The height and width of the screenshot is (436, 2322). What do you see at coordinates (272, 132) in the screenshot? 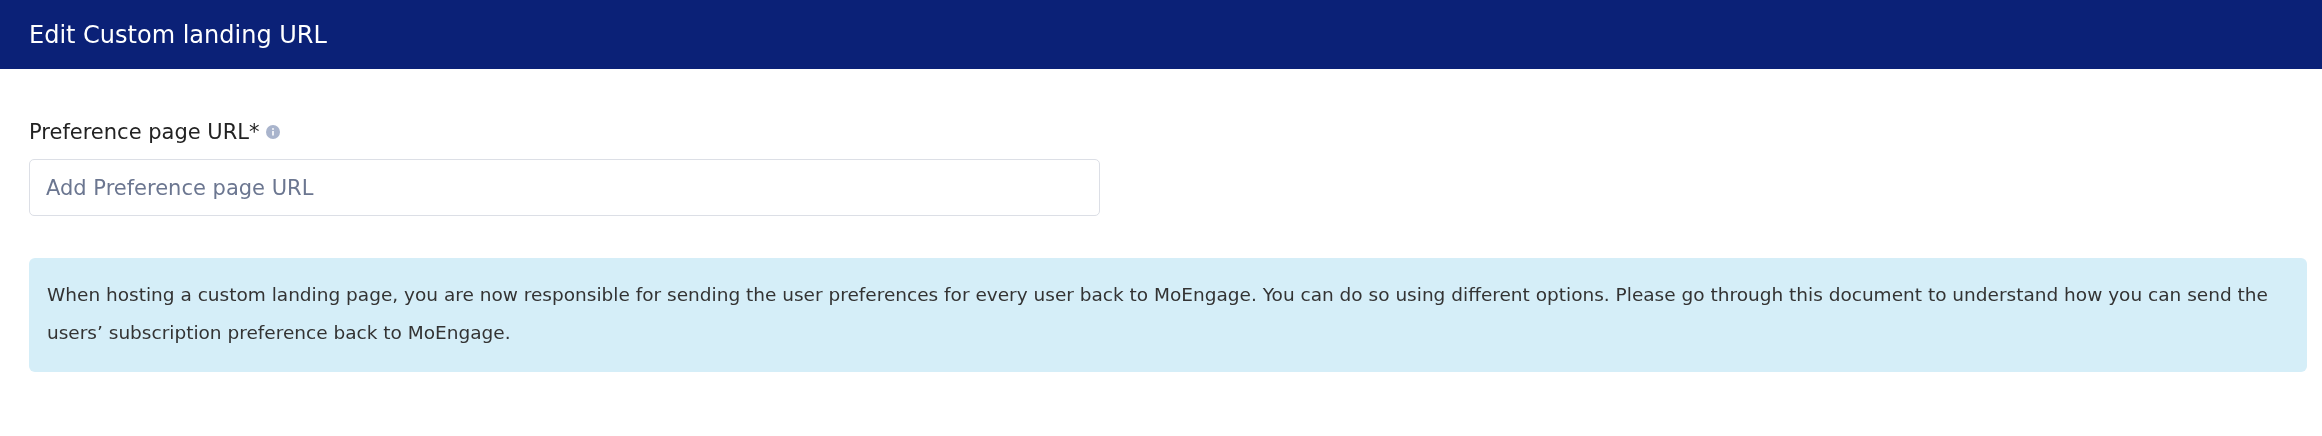
I see `info-icon` at bounding box center [272, 132].